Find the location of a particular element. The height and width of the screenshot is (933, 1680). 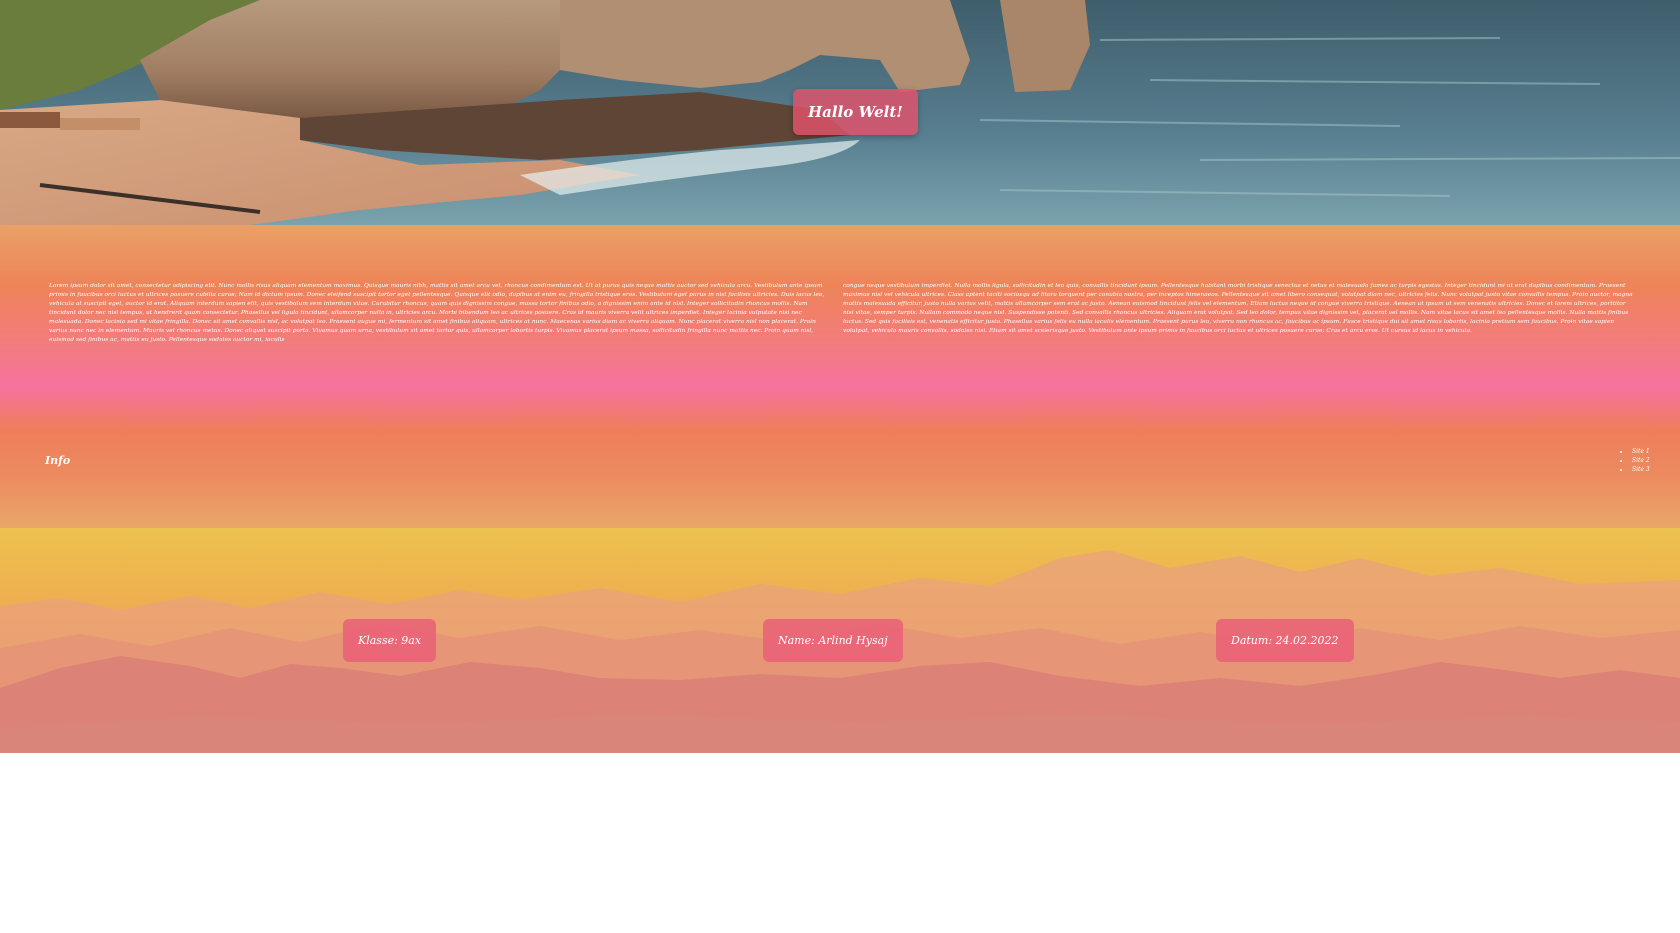

date-badge: Datum: 24.02.2022 is located at coordinates (1285, 640).